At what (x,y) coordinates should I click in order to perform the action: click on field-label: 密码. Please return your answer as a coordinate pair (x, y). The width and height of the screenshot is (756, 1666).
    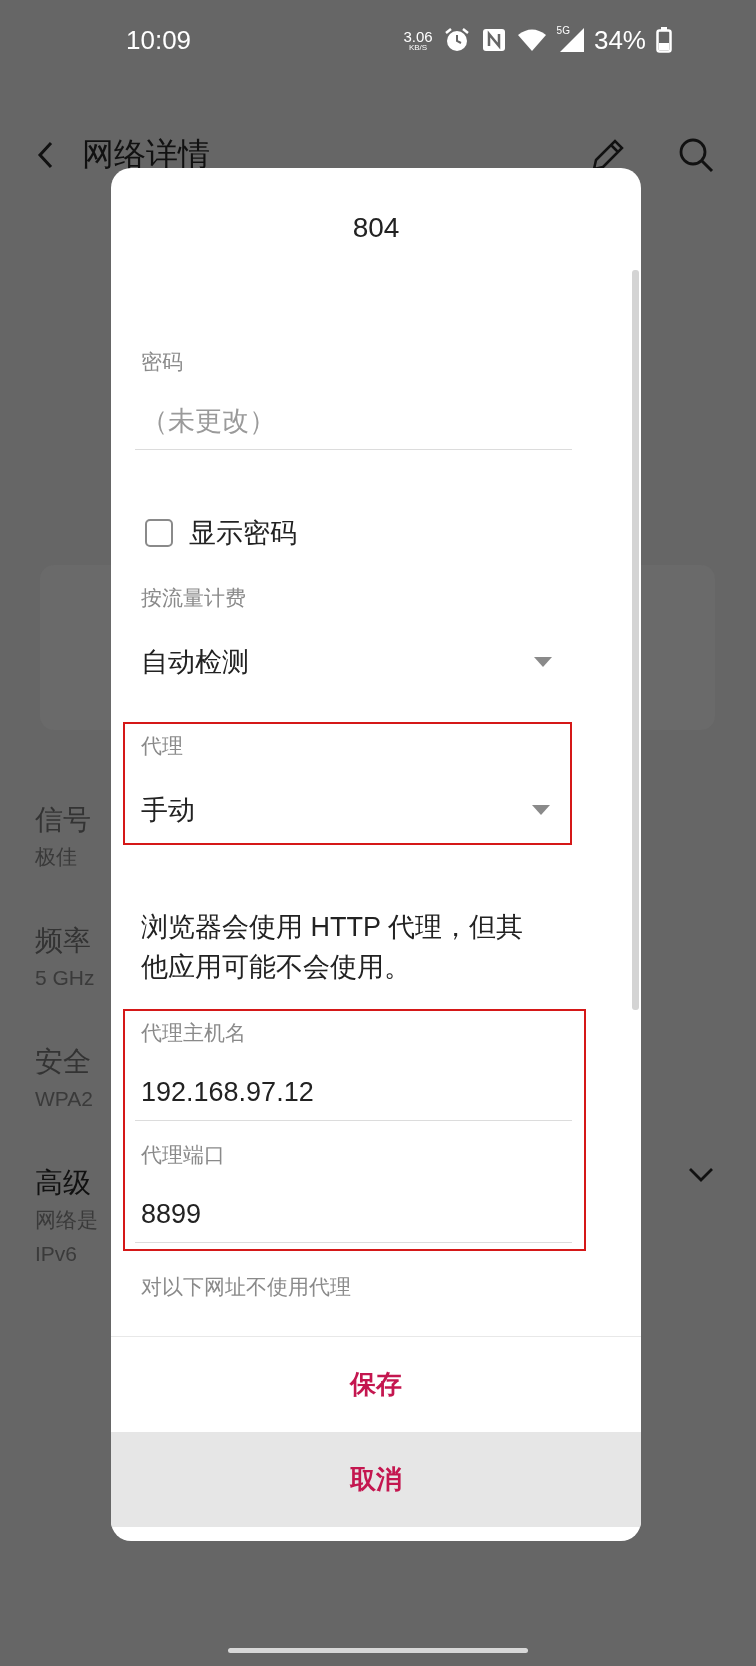
    Looking at the image, I should click on (161, 362).